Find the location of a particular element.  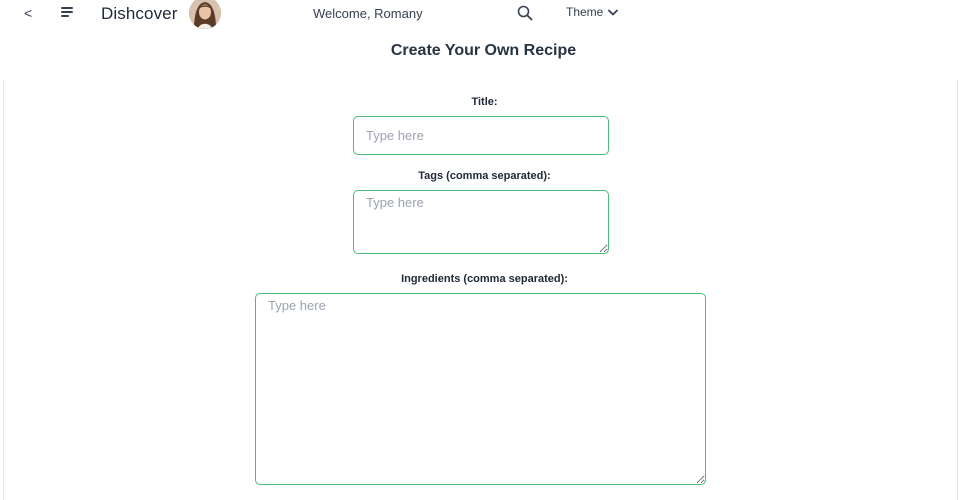

chevron-down-icon is located at coordinates (613, 12).